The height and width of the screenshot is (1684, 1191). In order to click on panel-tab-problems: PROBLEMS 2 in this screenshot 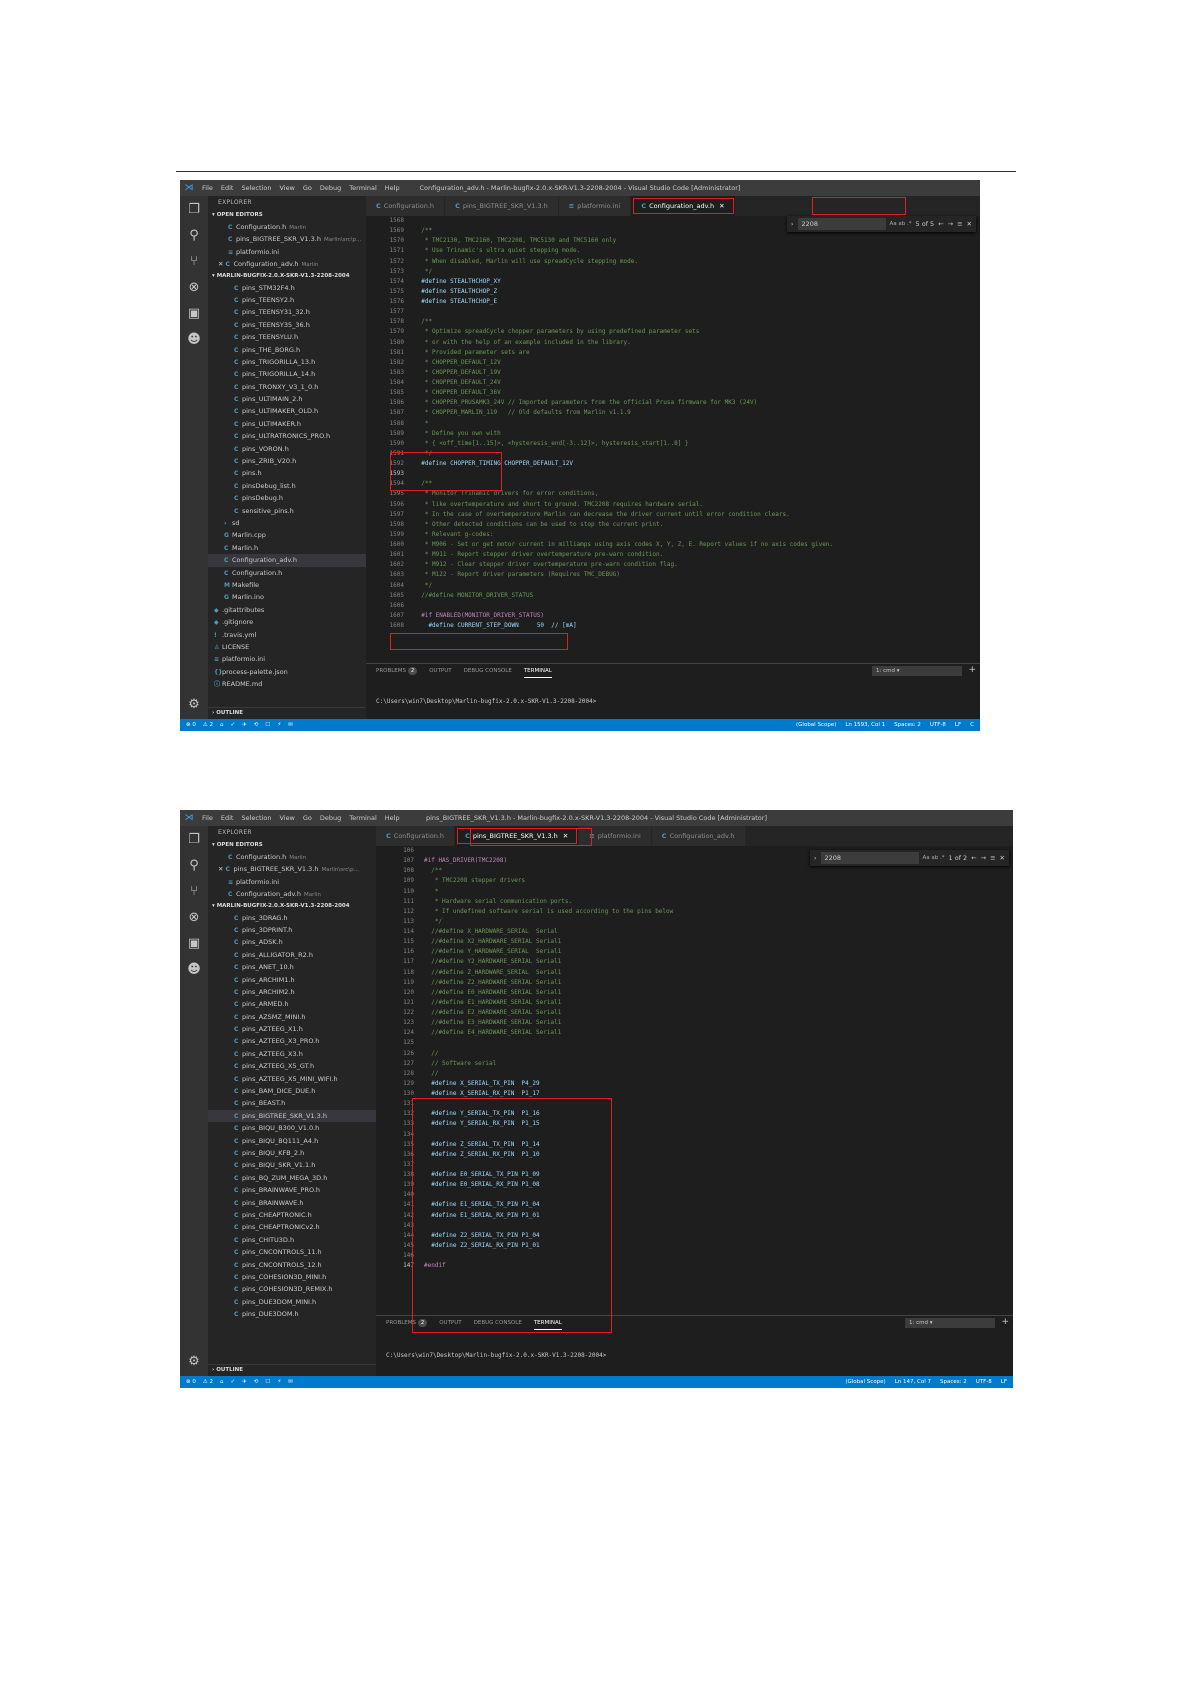, I will do `click(397, 671)`.